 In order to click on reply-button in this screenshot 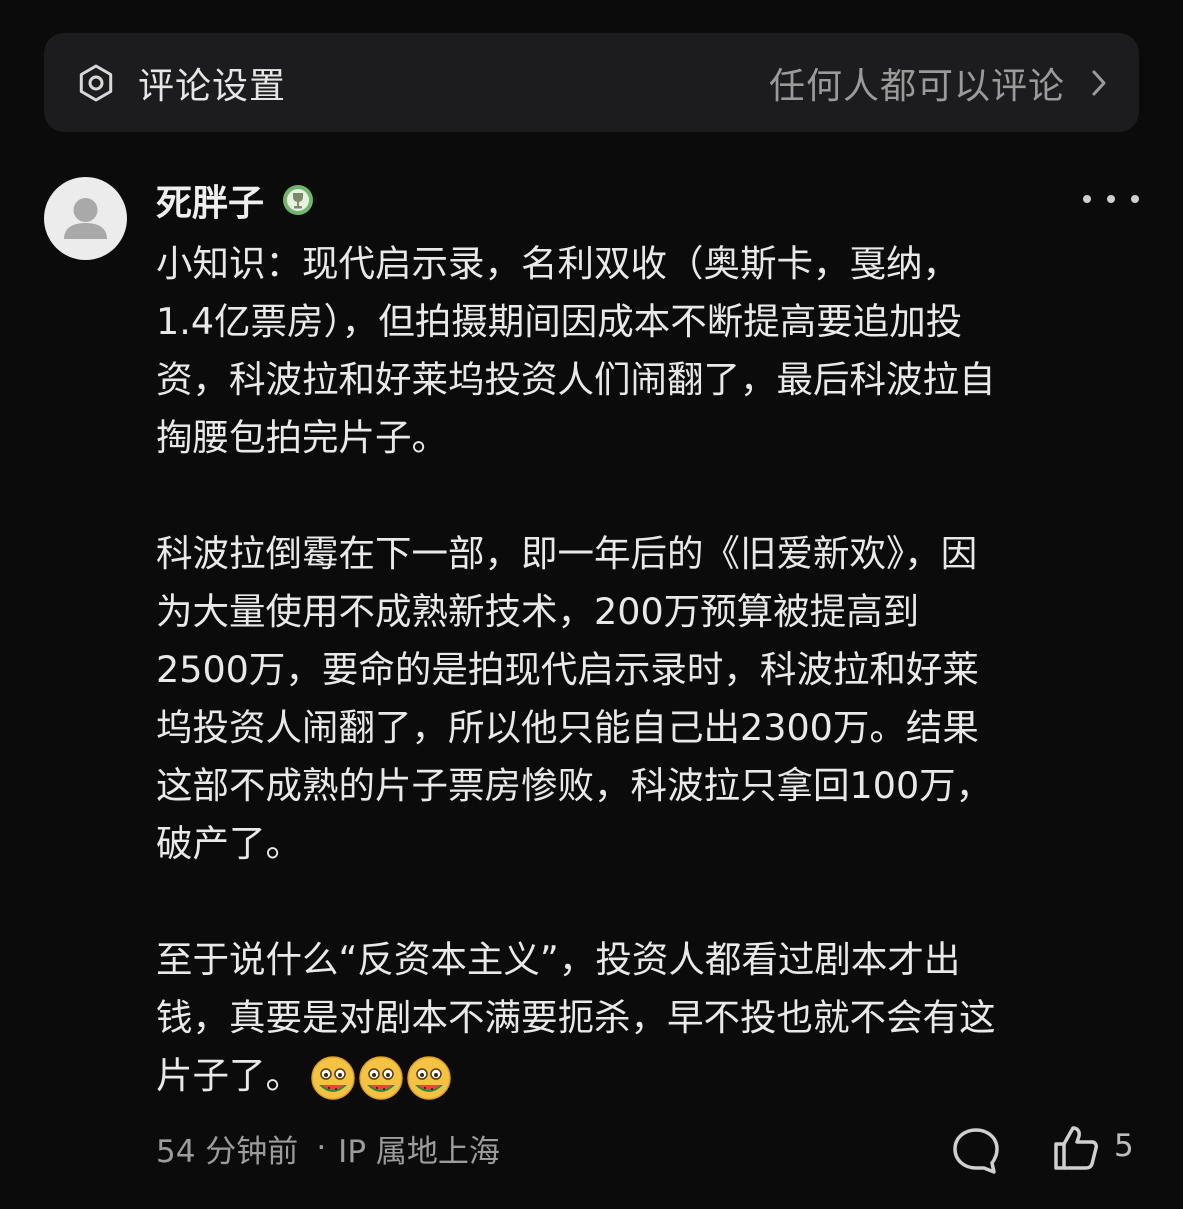, I will do `click(976, 1150)`.